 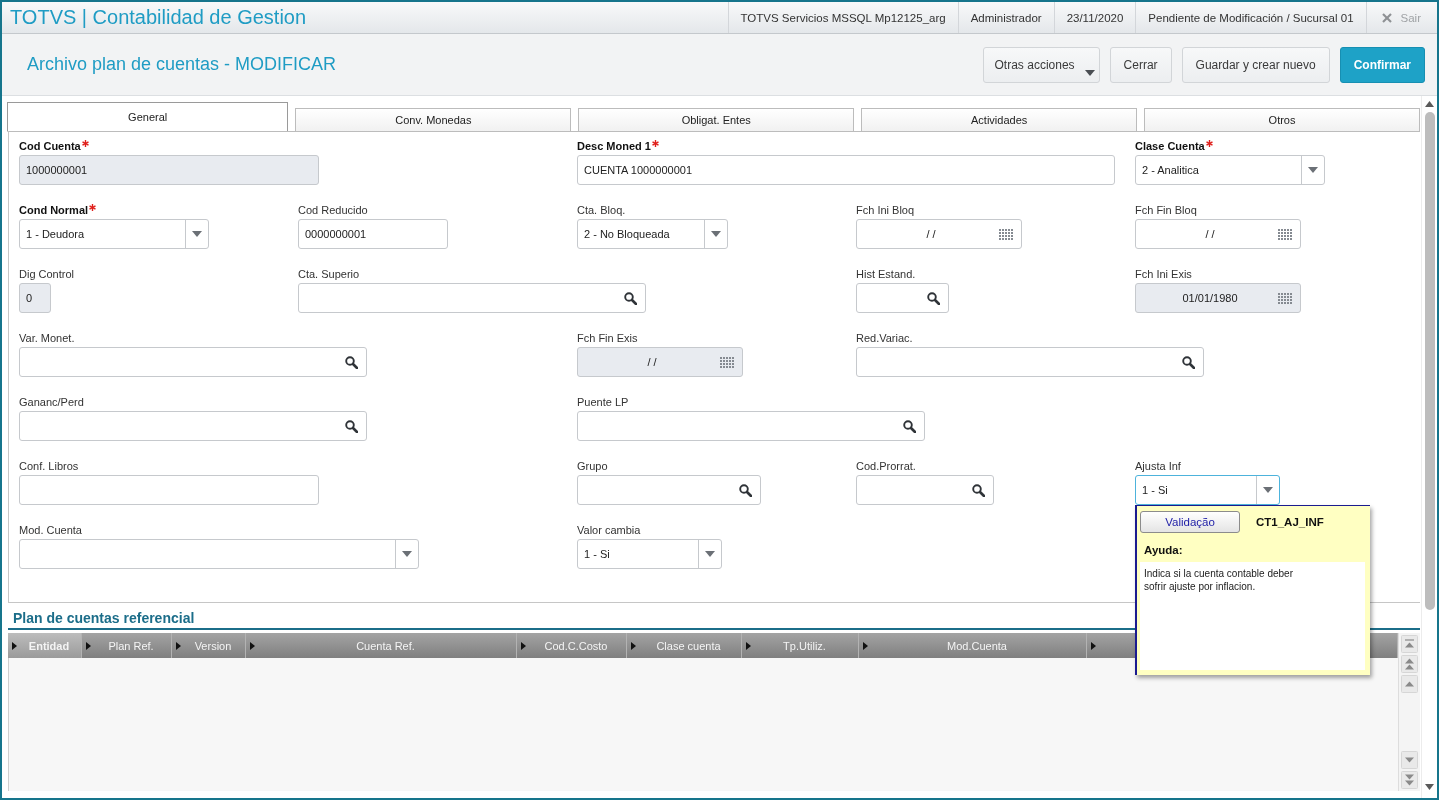 I want to click on tab: Actividades, so click(x=999, y=120).